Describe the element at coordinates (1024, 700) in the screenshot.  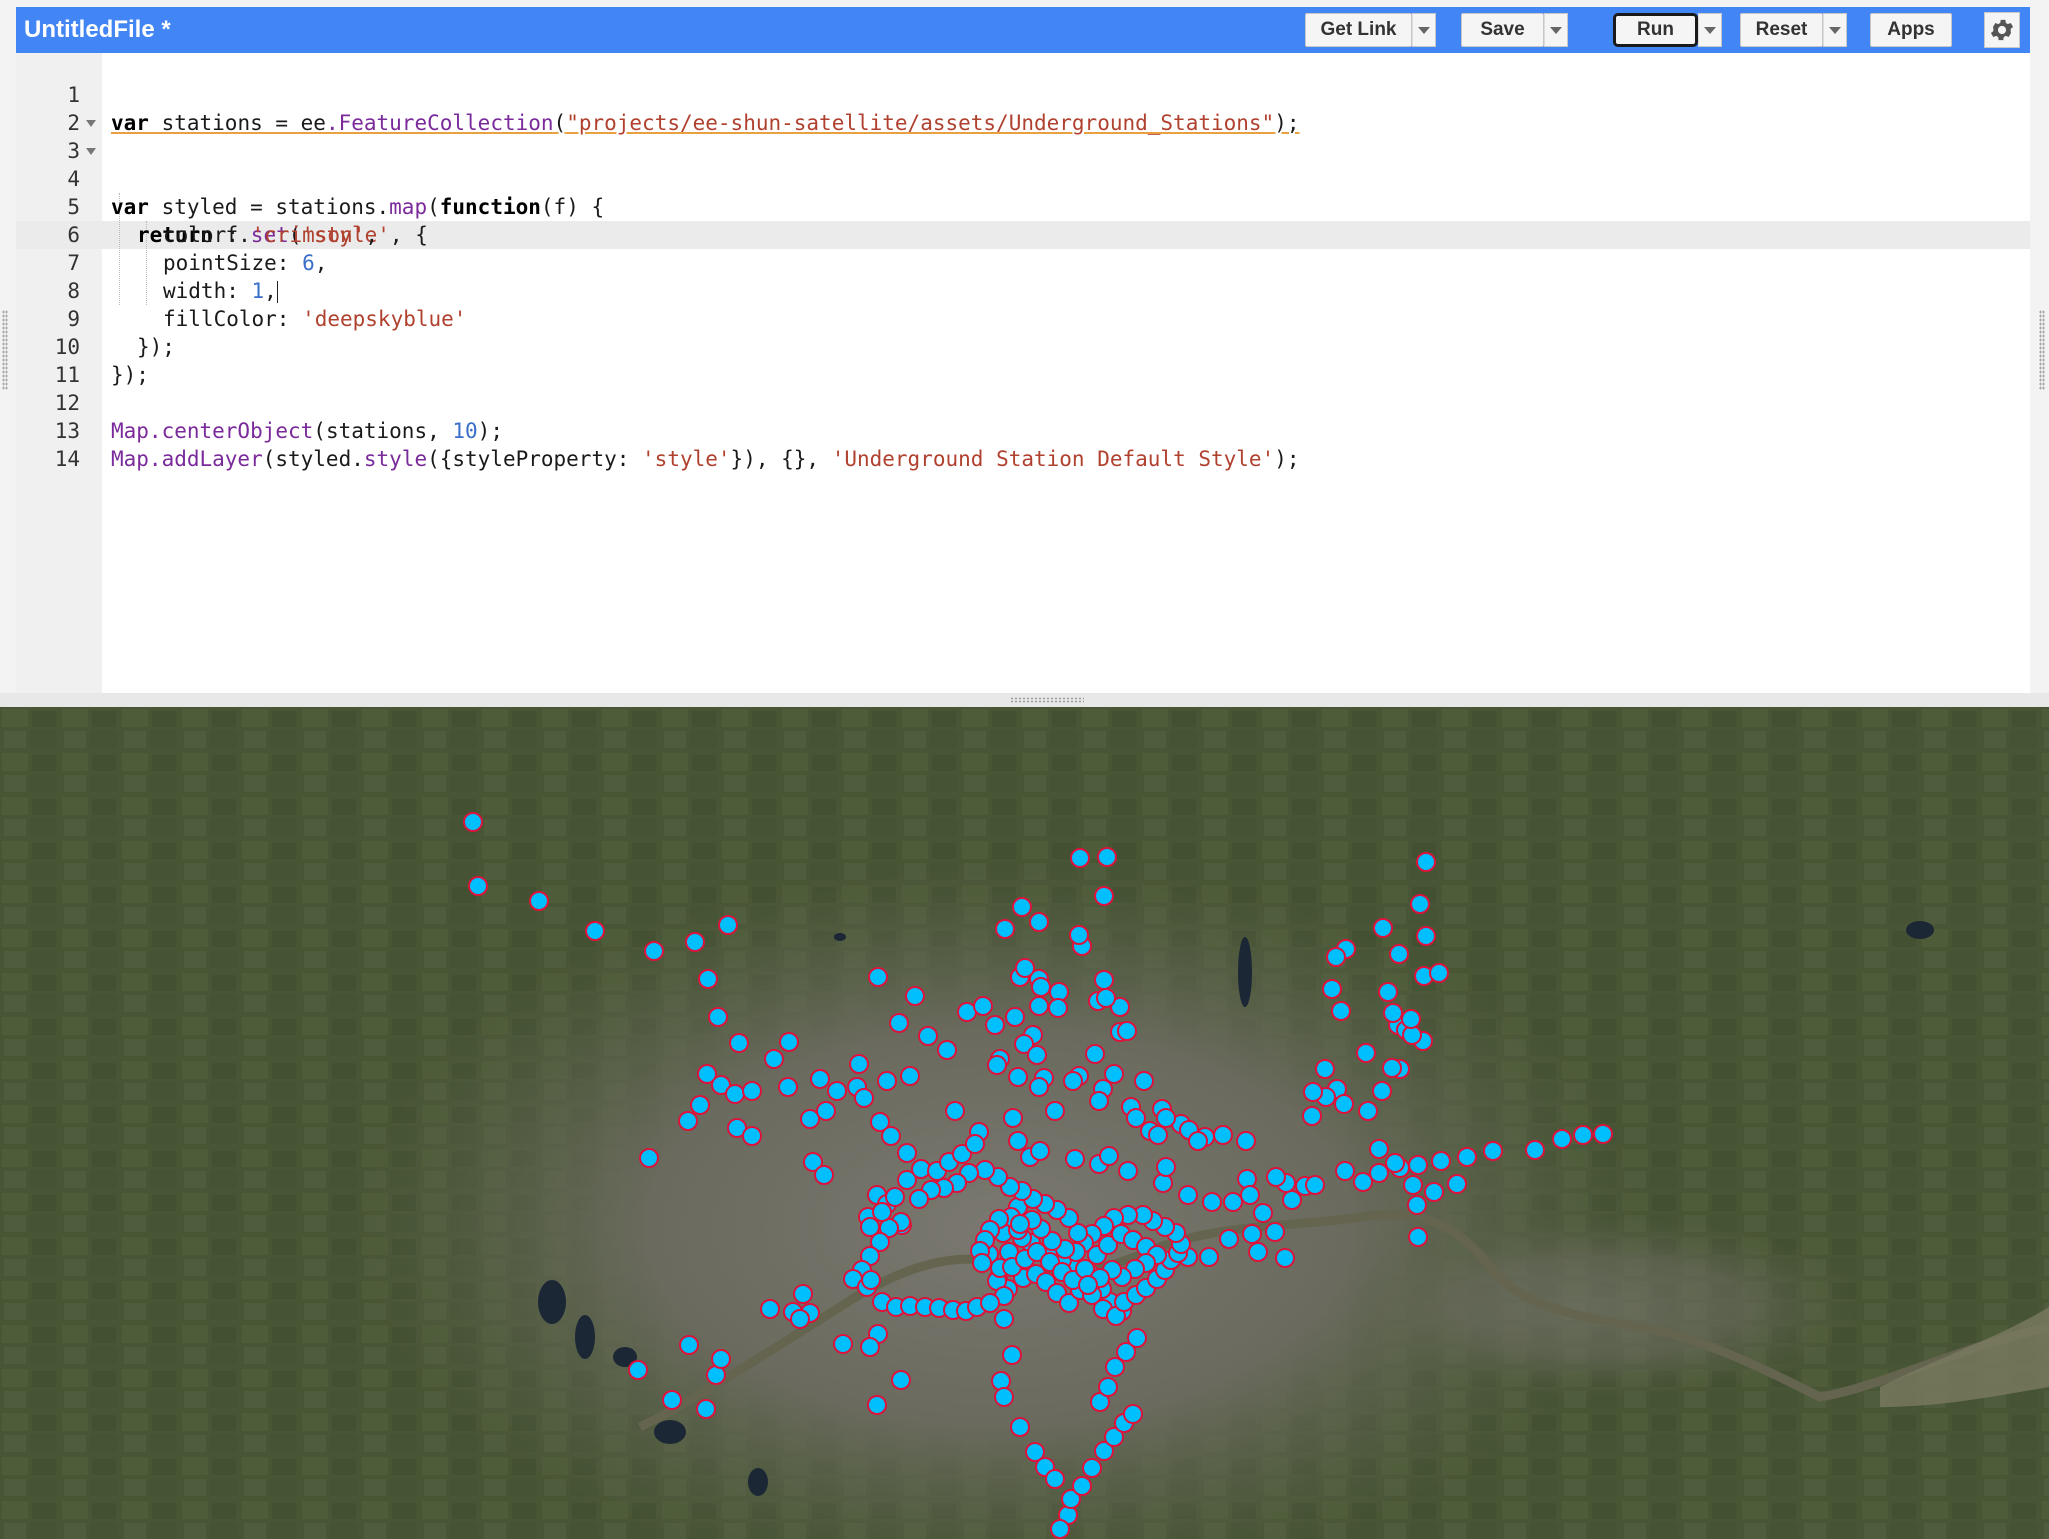
I see `panel-splitter` at that location.